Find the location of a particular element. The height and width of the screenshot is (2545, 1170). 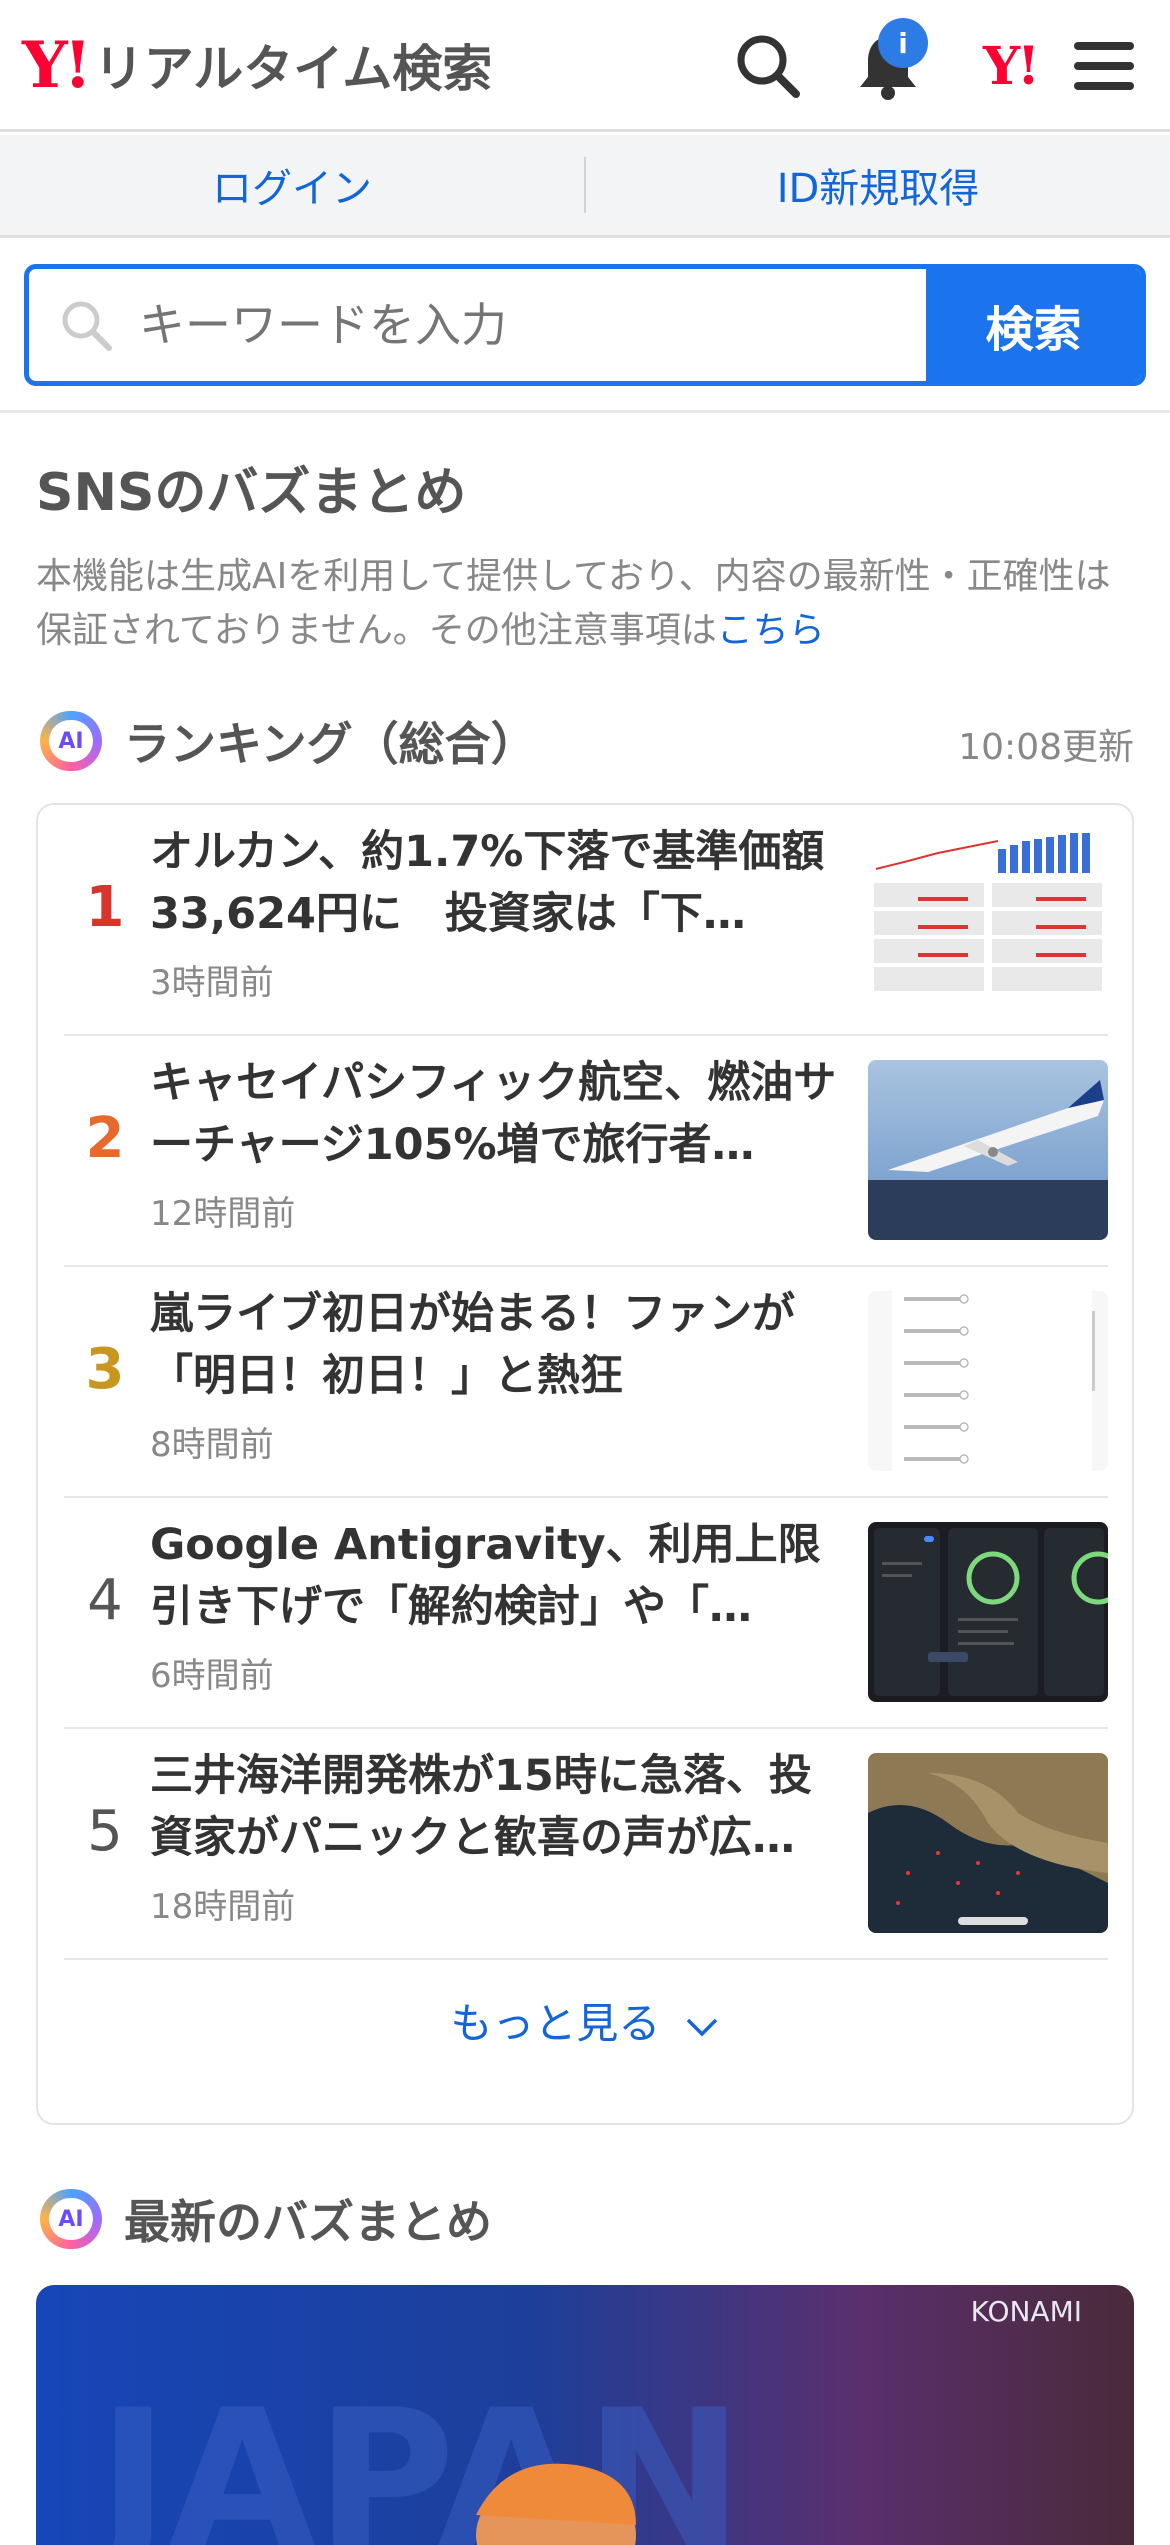

ranking-item: 1 オルカン、約1.7%下落で基準価額33,624円に 投資家は「下… 3時間前 is located at coordinates (586, 920).